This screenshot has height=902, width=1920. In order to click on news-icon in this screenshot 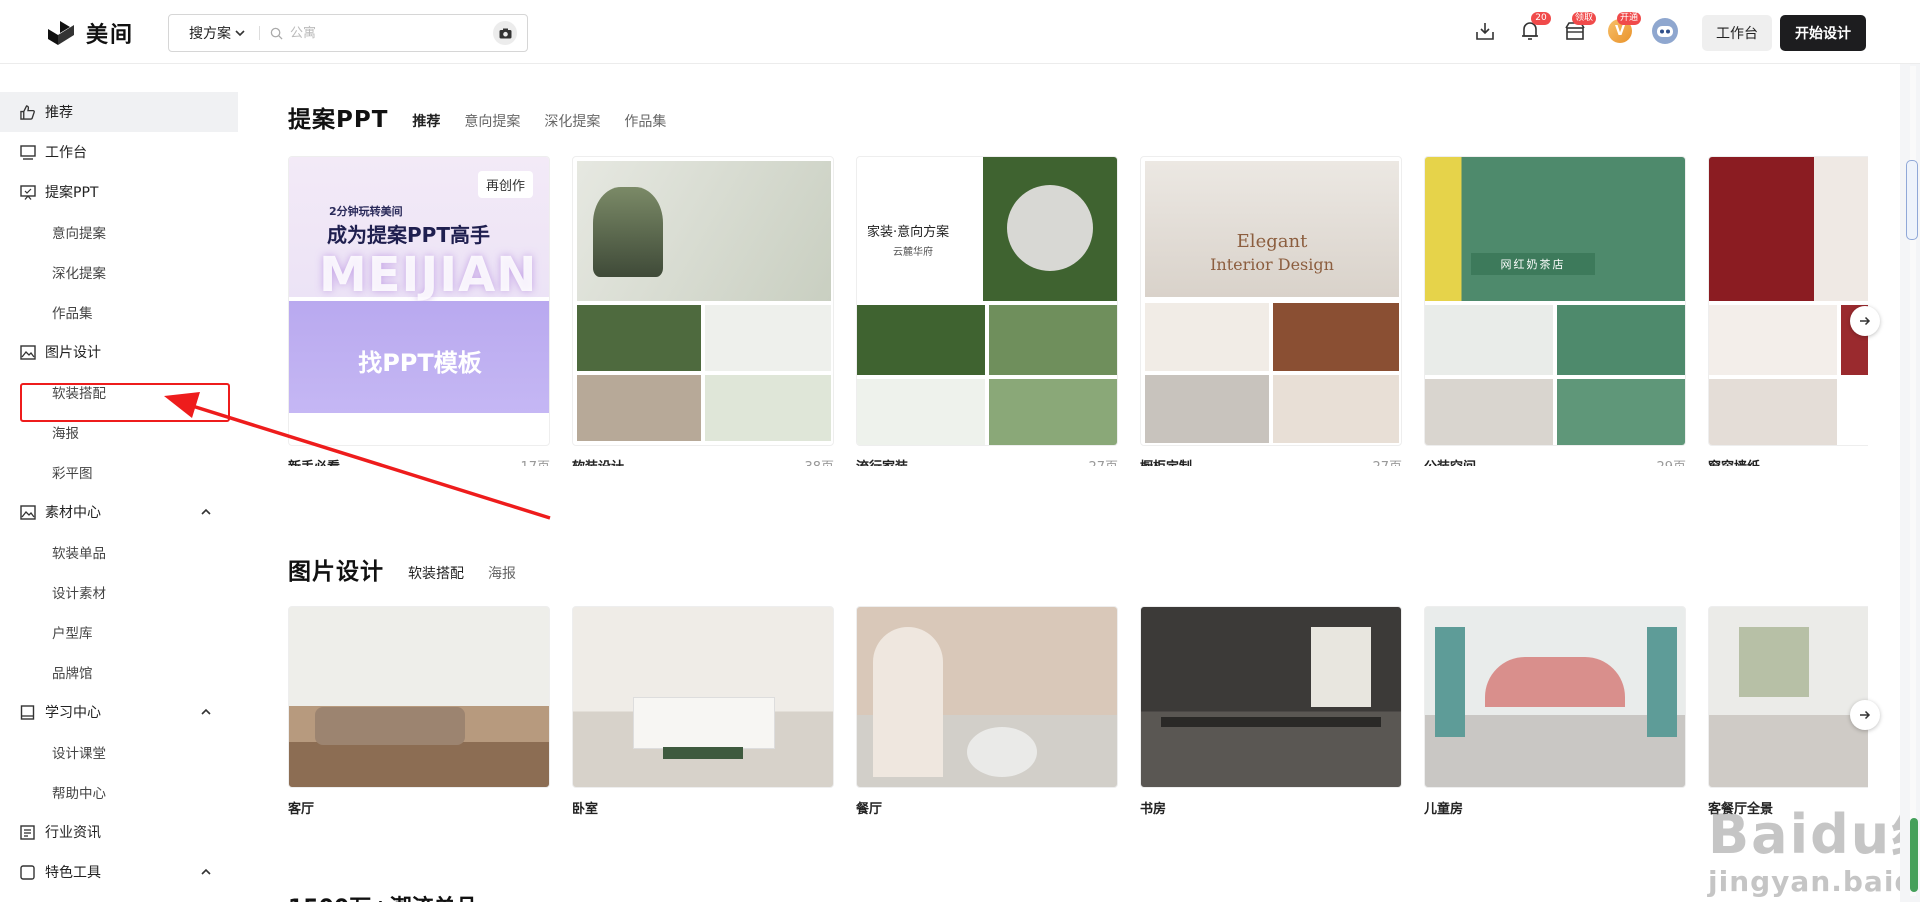, I will do `click(28, 832)`.